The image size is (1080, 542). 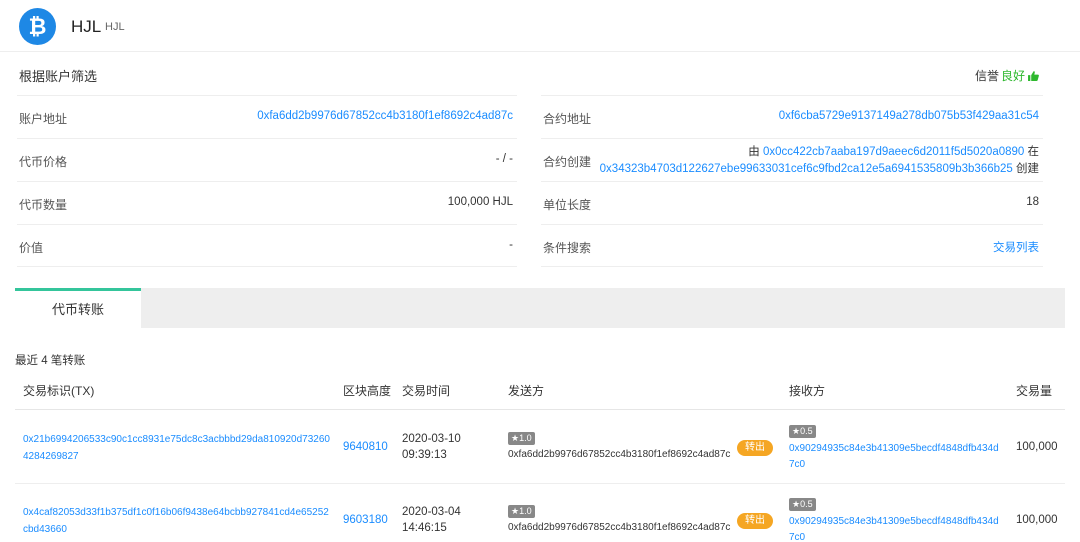 I want to click on thumbs-up-icon, so click(x=1033, y=76).